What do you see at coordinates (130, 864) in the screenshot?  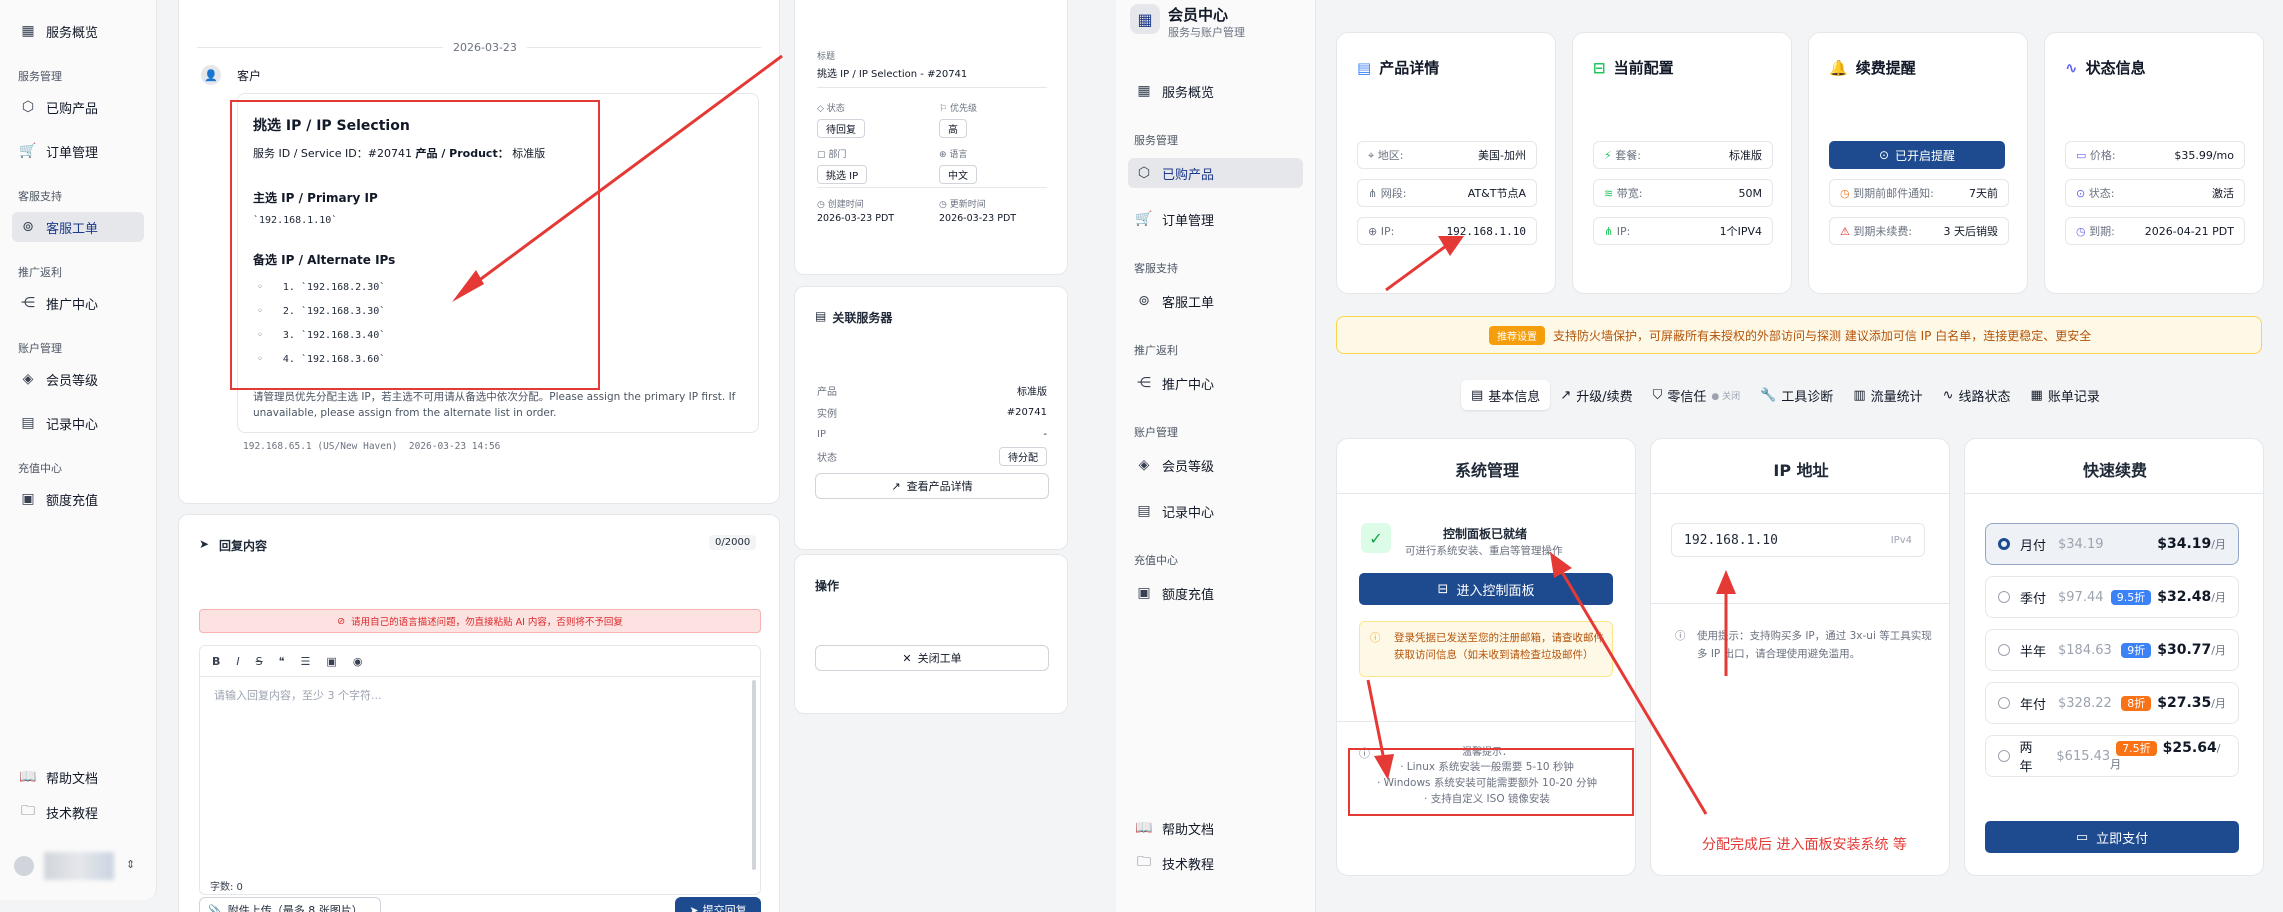 I see `account-switch-icon: ⇕` at bounding box center [130, 864].